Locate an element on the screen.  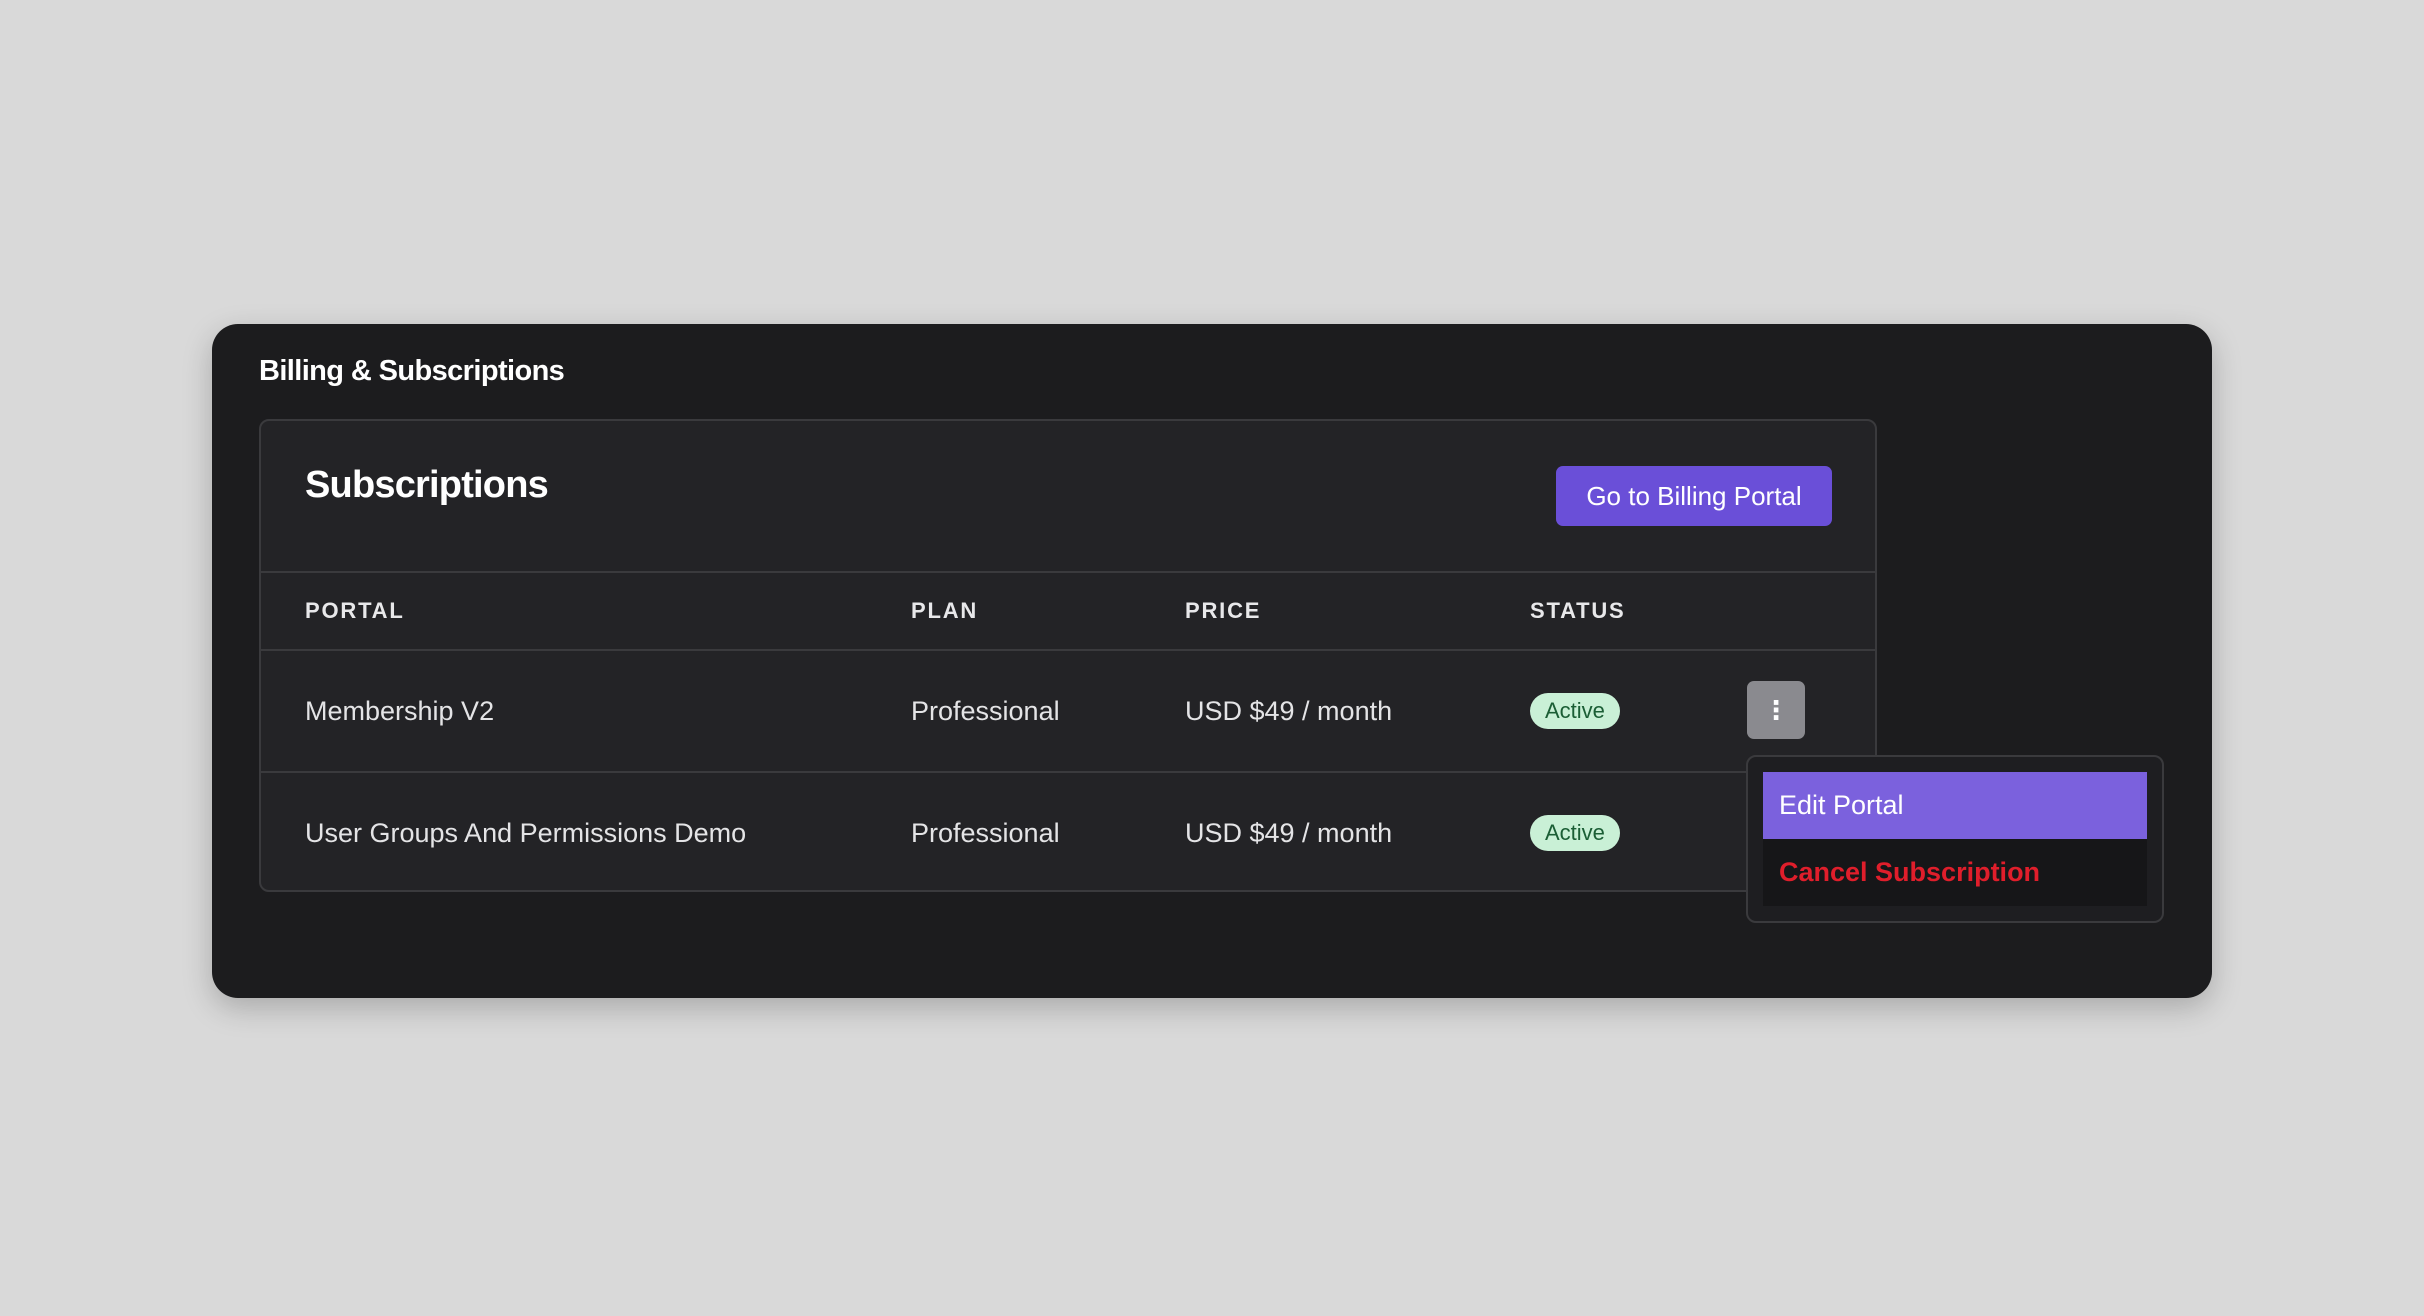
vertical-ellipsis-icon: ⋮ is located at coordinates (1776, 709).